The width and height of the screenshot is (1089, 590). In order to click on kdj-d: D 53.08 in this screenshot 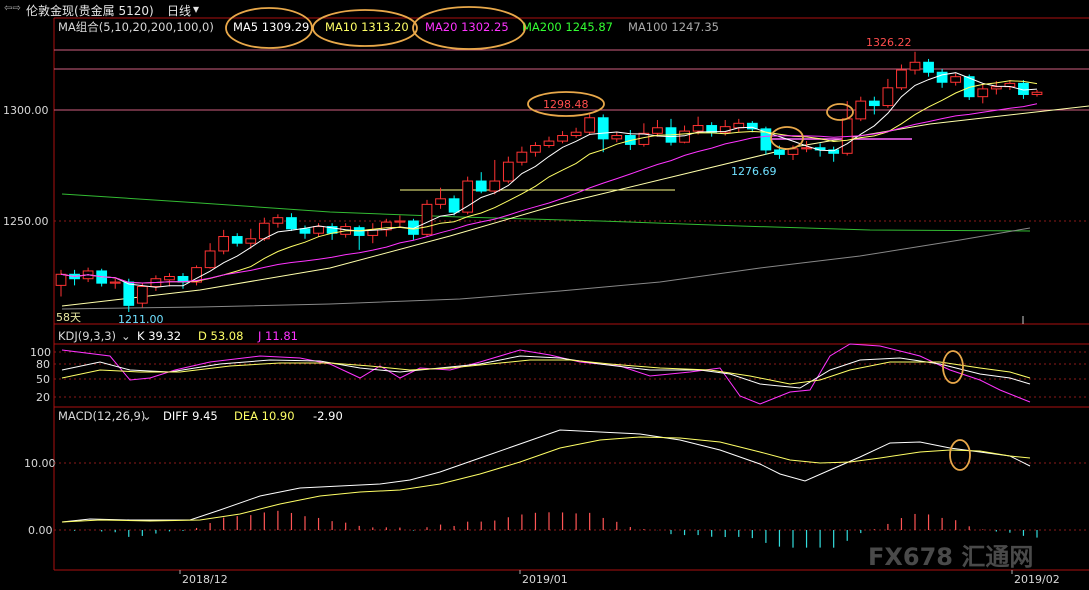, I will do `click(220, 336)`.